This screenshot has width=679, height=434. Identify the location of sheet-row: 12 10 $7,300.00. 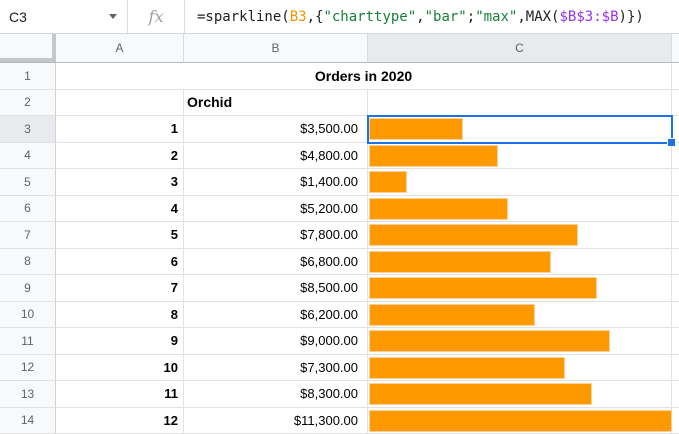
(339, 367).